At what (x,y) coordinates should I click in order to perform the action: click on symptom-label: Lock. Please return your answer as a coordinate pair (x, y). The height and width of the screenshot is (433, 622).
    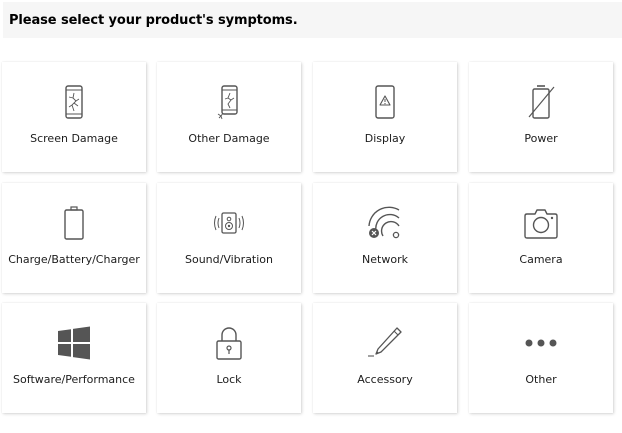
    Looking at the image, I should click on (229, 379).